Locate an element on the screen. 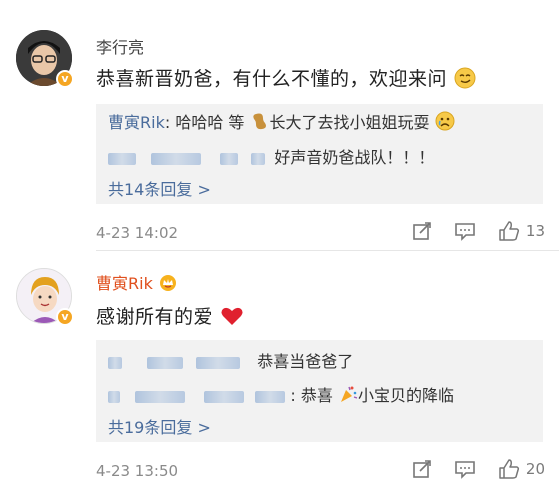 The height and width of the screenshot is (497, 559). timestamp: 4-23 14:02 is located at coordinates (137, 233).